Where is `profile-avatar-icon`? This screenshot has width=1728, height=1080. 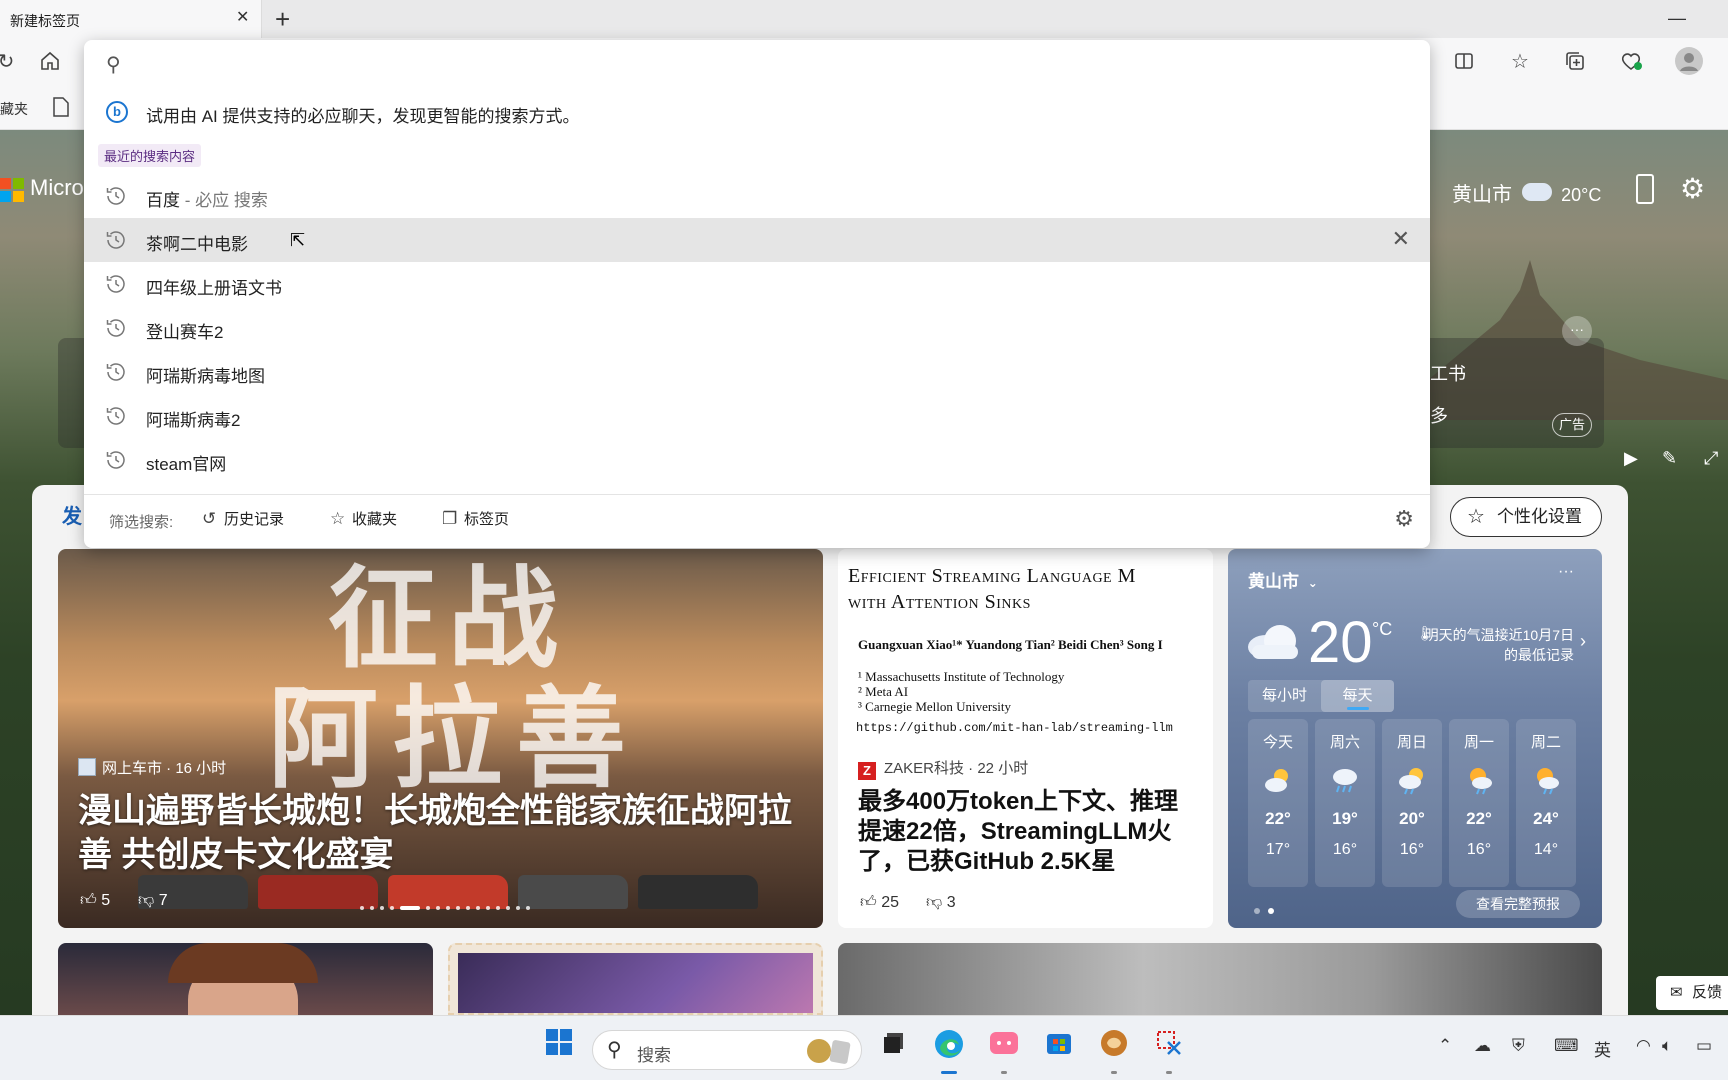 profile-avatar-icon is located at coordinates (1689, 62).